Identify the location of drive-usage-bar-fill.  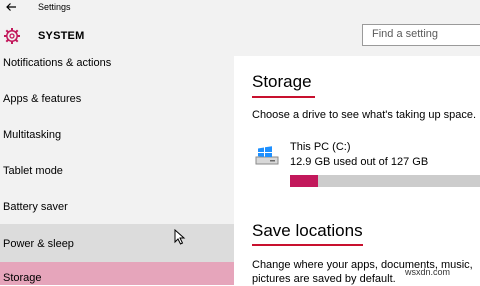
(304, 181).